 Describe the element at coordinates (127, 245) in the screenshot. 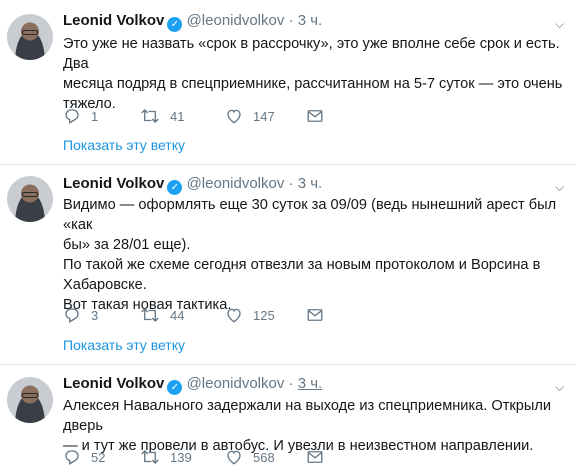

I see `tweet-text-line: бы» за 28/01 еще).` at that location.